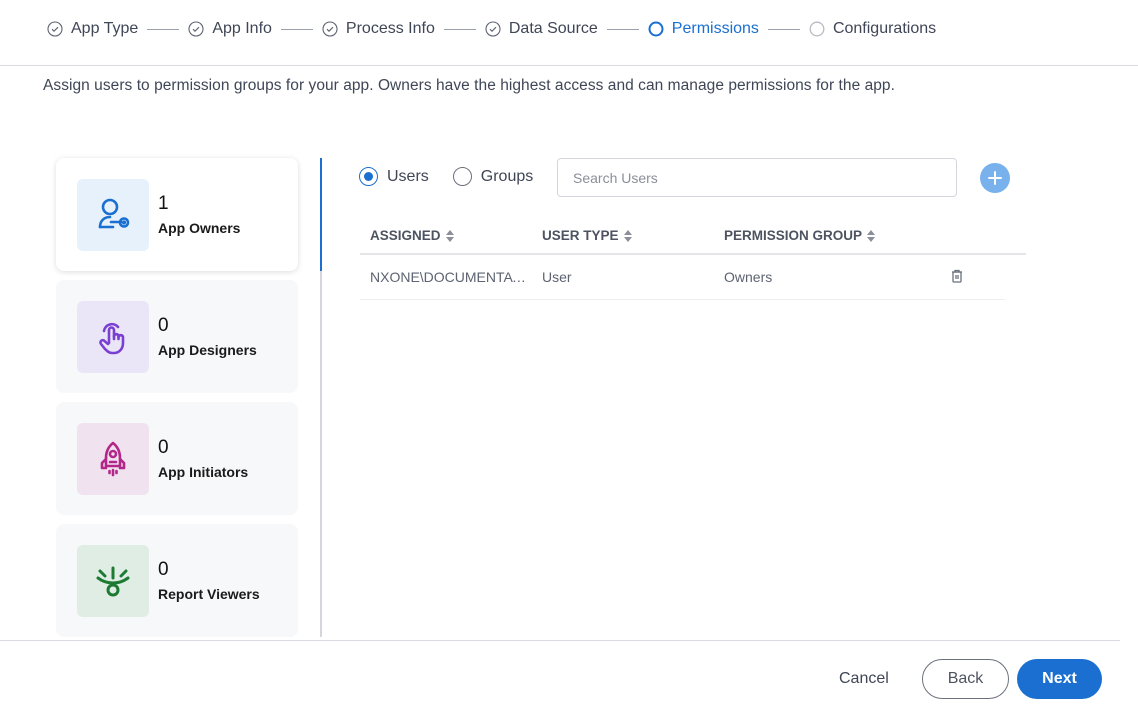 Image resolution: width=1138 pixels, height=716 pixels. Describe the element at coordinates (105, 28) in the screenshot. I see `step-label: App Type` at that location.